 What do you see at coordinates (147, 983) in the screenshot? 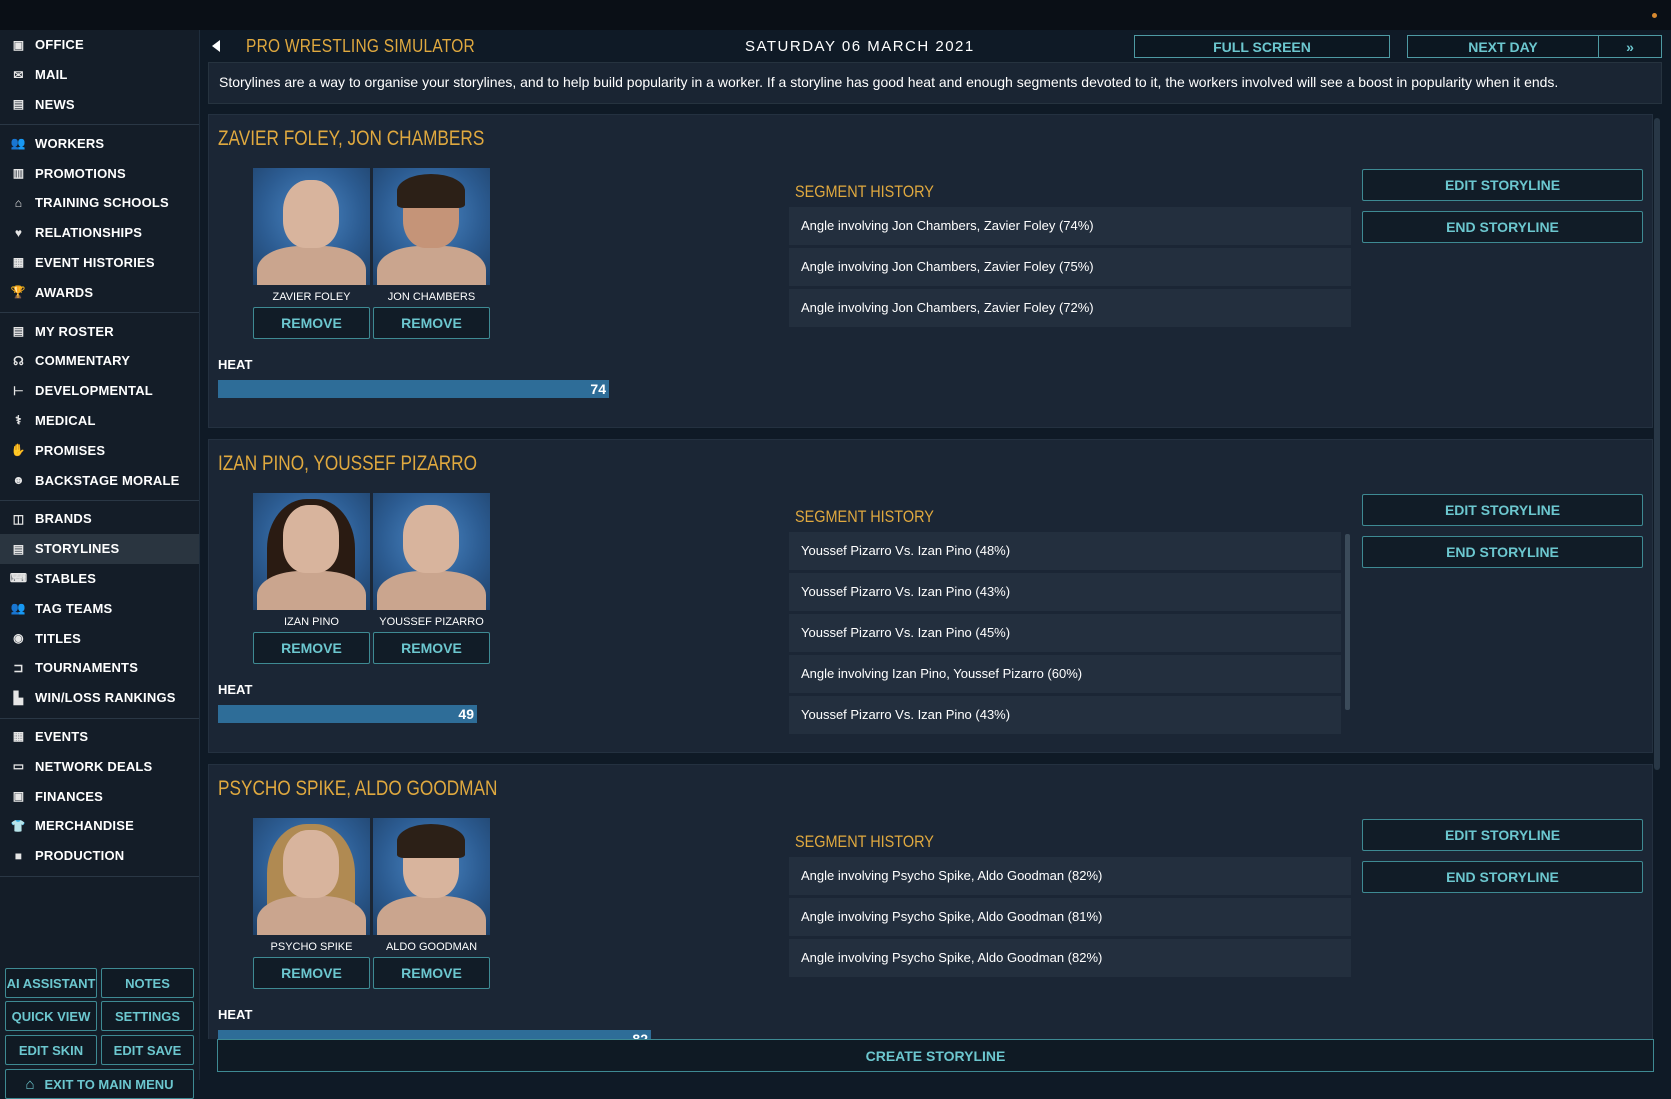
I see `notes-button: NOTES` at bounding box center [147, 983].